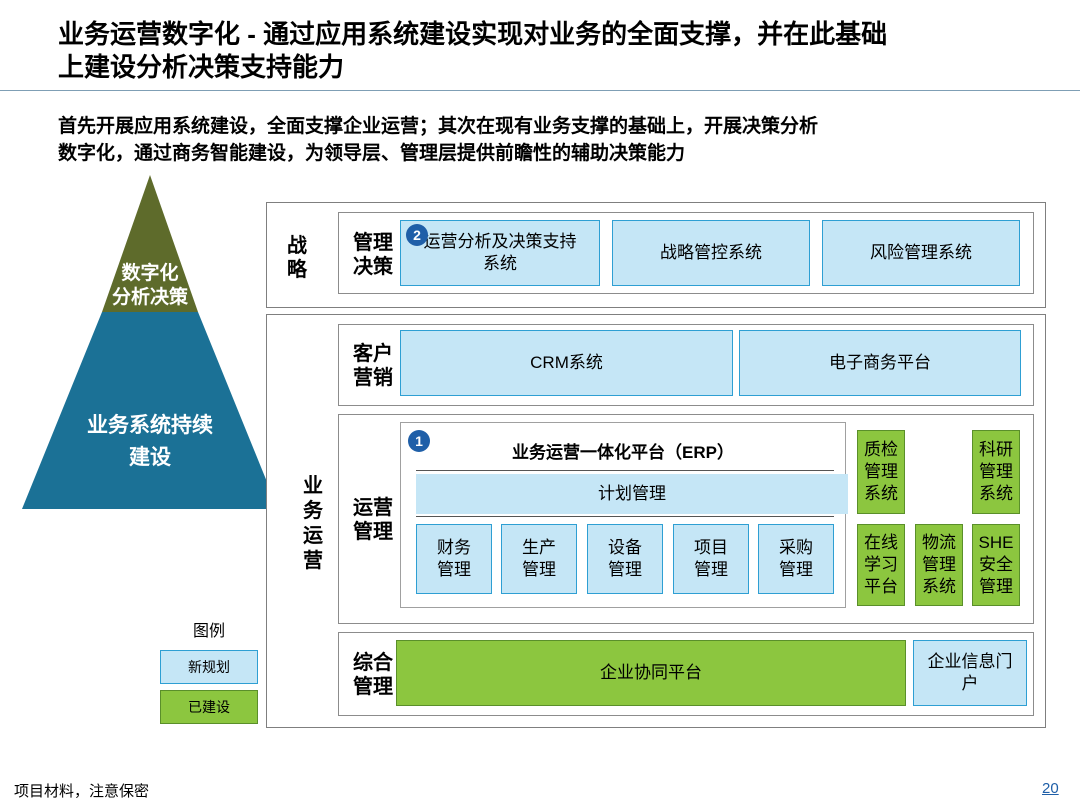  I want to click on confidential-note: 项目材料，注意保密, so click(82, 791).